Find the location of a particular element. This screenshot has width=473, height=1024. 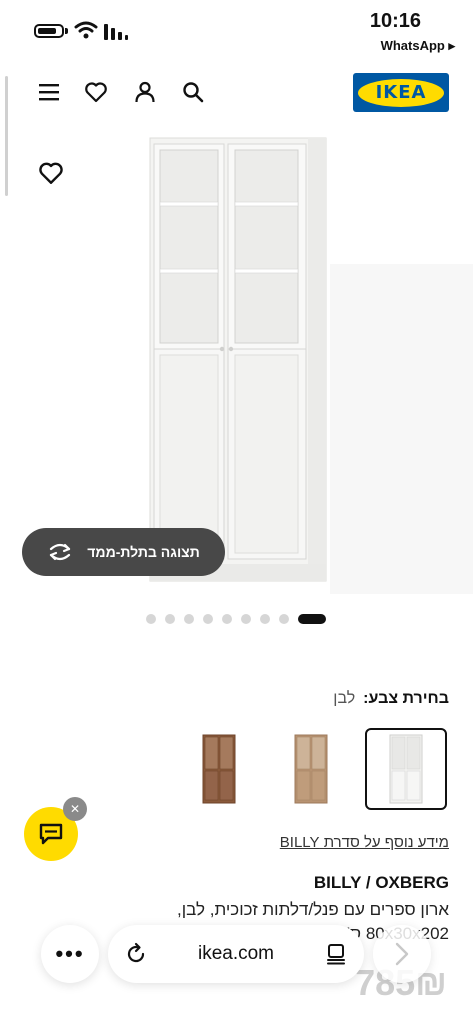

image-background is located at coordinates (401, 429).